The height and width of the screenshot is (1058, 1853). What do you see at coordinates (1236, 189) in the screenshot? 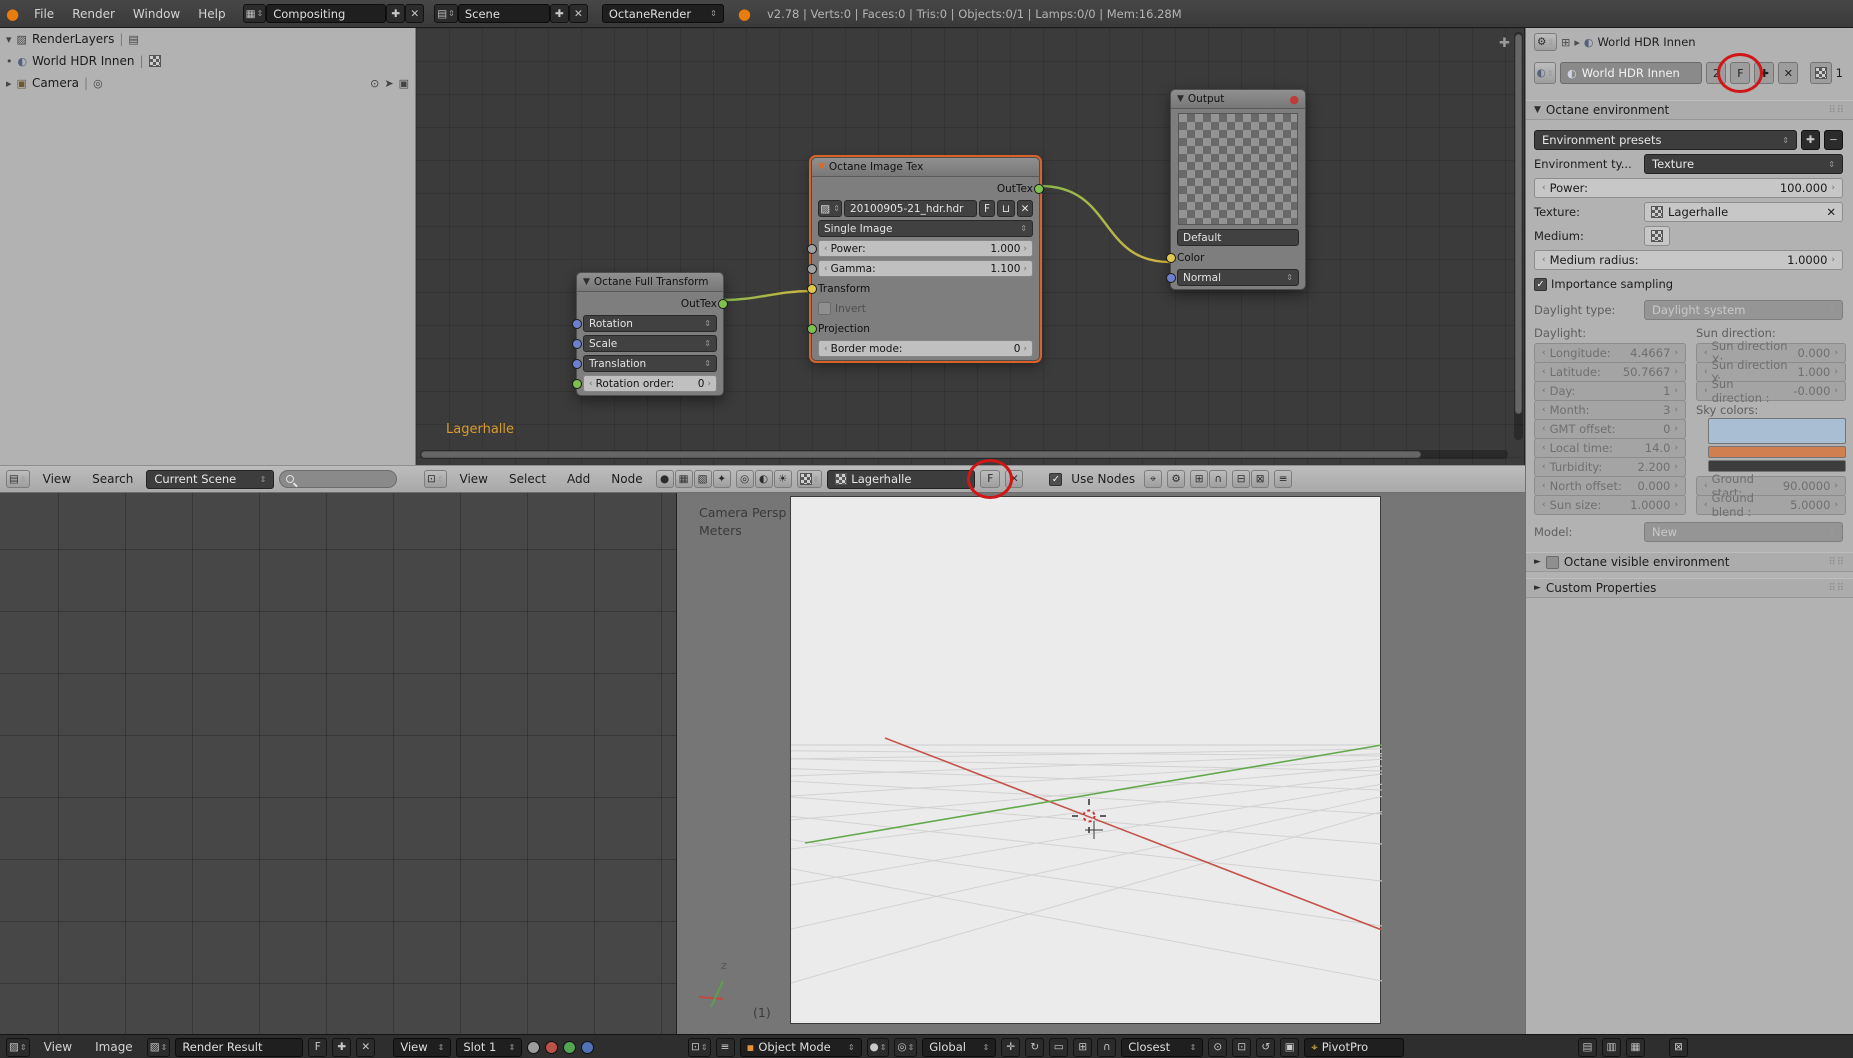
I see `node-output: ▼ Output ● Default Color Normal ⇕` at bounding box center [1236, 189].